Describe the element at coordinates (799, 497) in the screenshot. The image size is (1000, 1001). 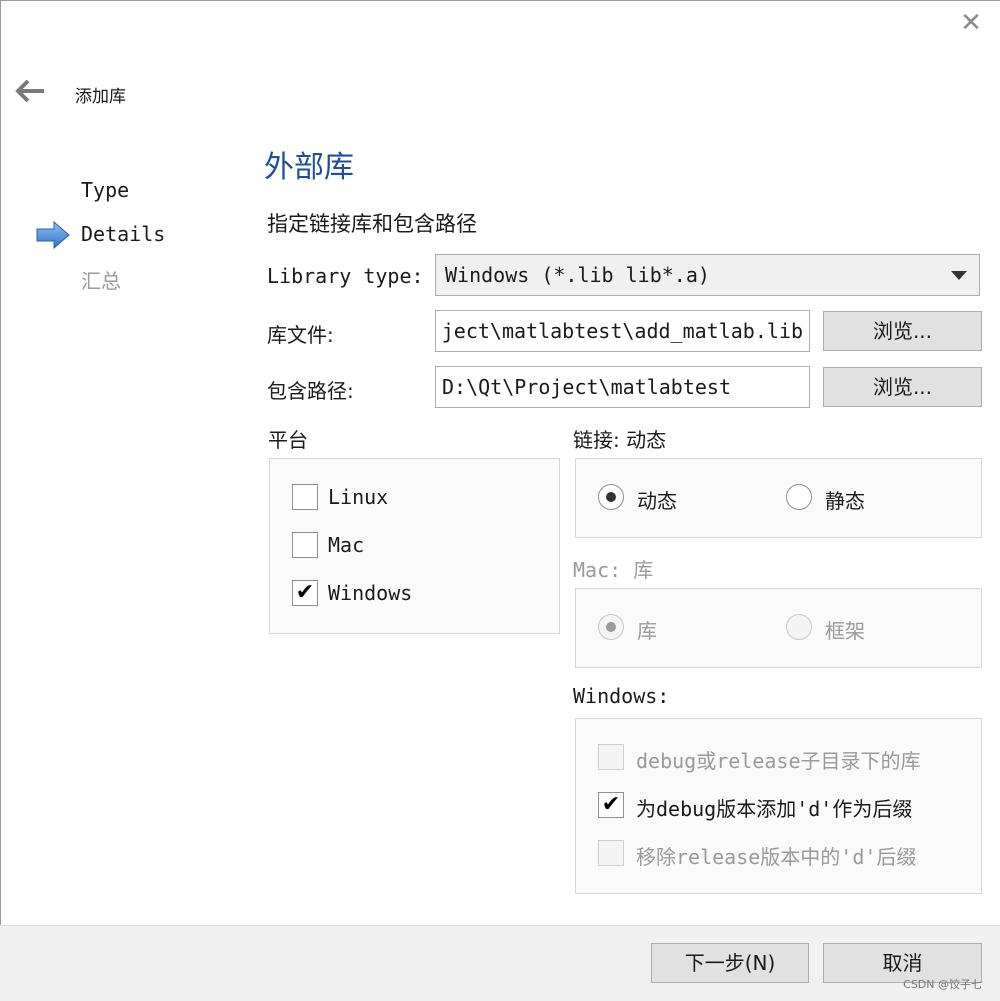
I see `linkage-static-radio` at that location.